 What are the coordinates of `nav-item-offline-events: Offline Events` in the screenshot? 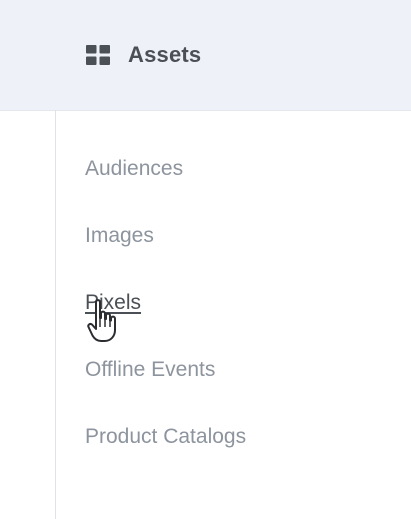 It's located at (150, 370).